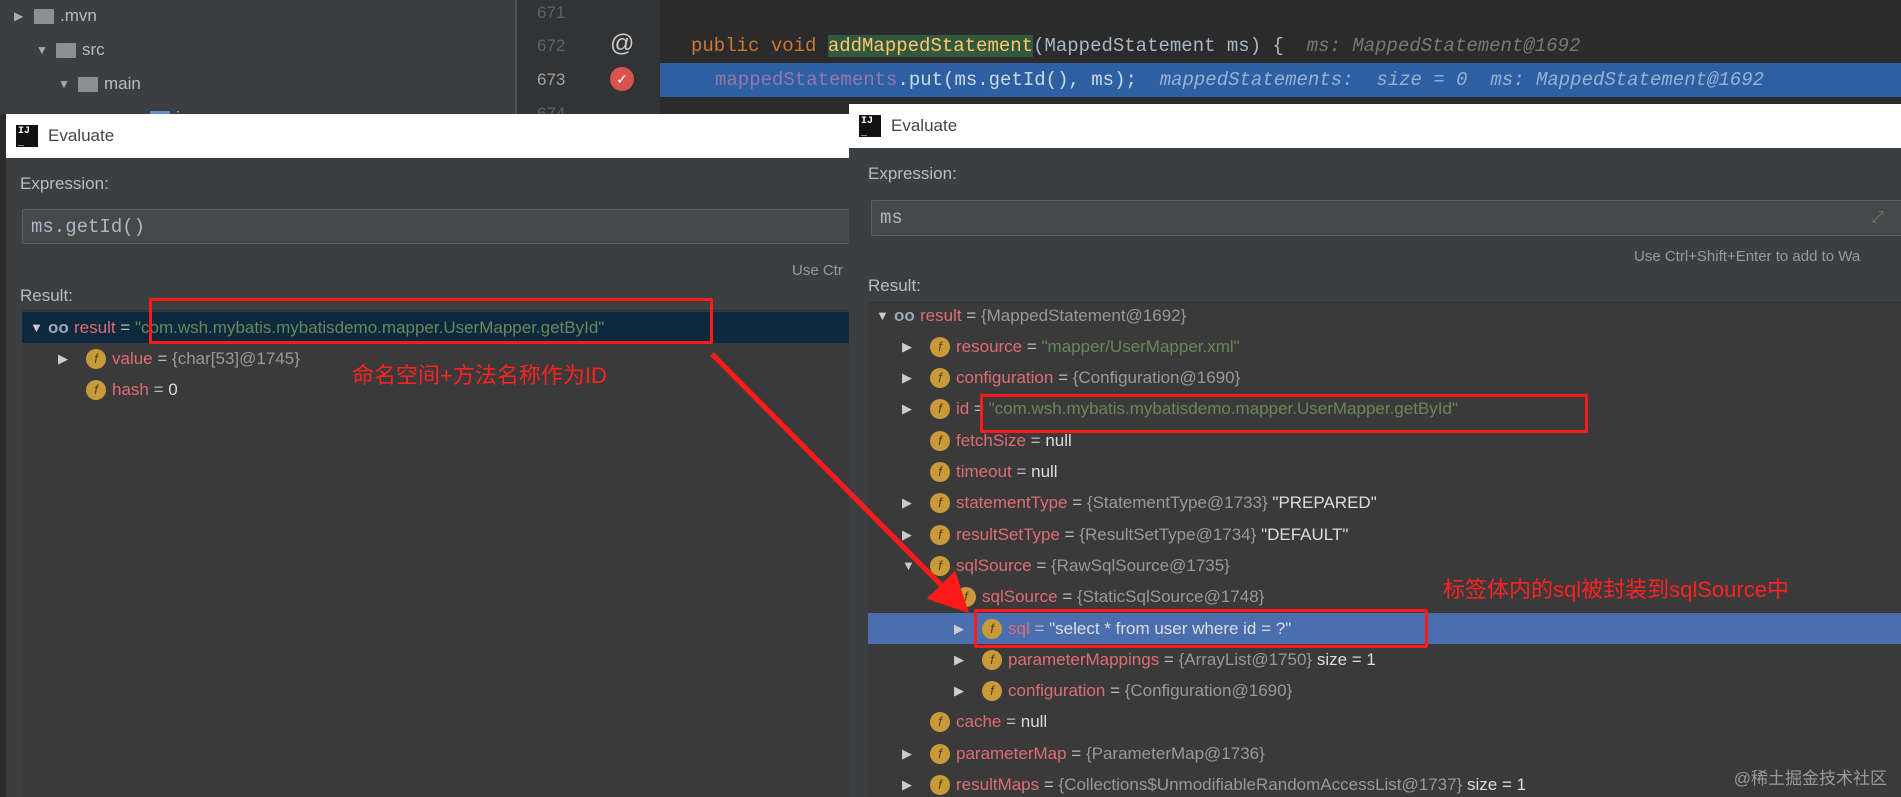  I want to click on arrow-line, so click(840, 483).